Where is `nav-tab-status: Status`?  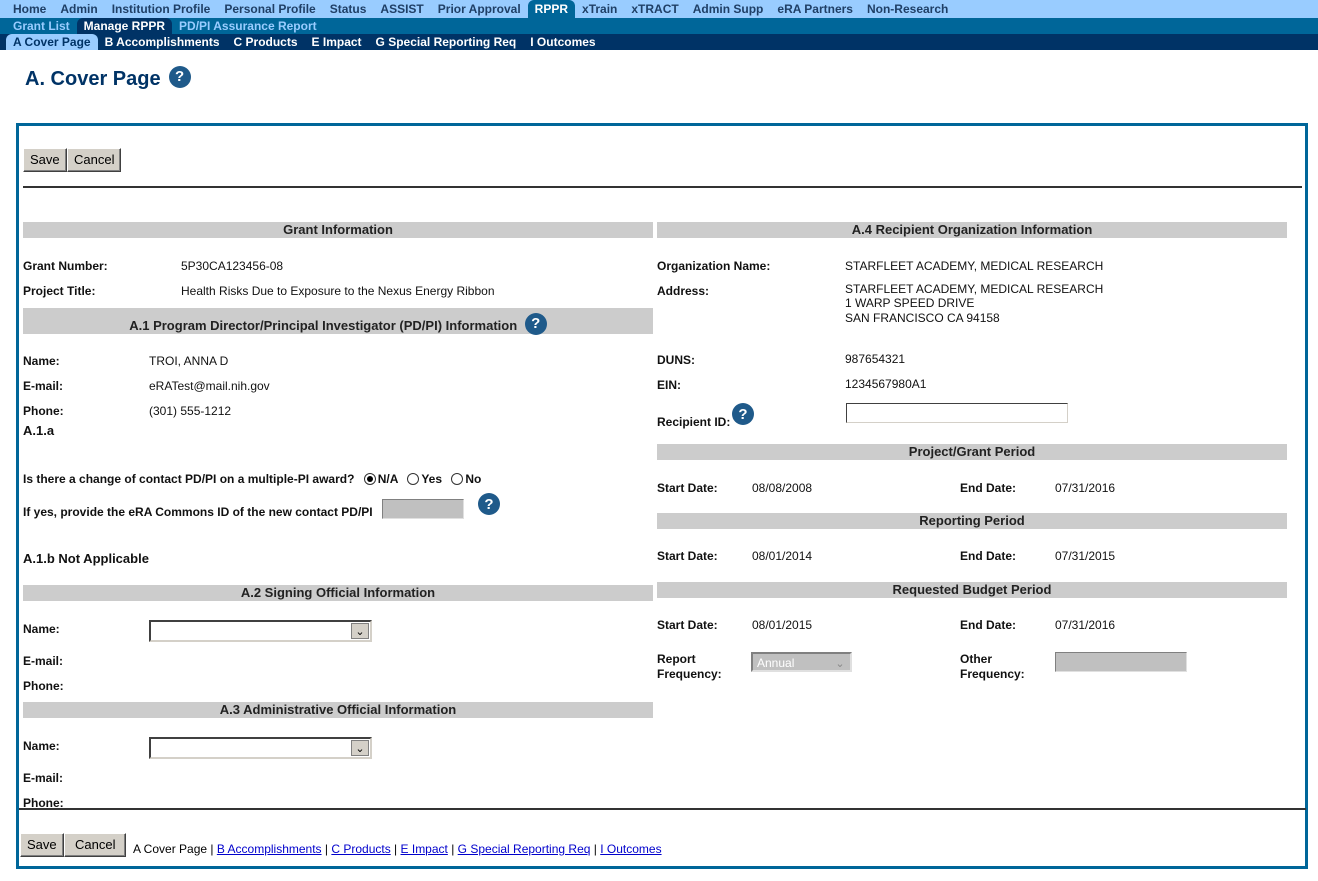 nav-tab-status: Status is located at coordinates (348, 9).